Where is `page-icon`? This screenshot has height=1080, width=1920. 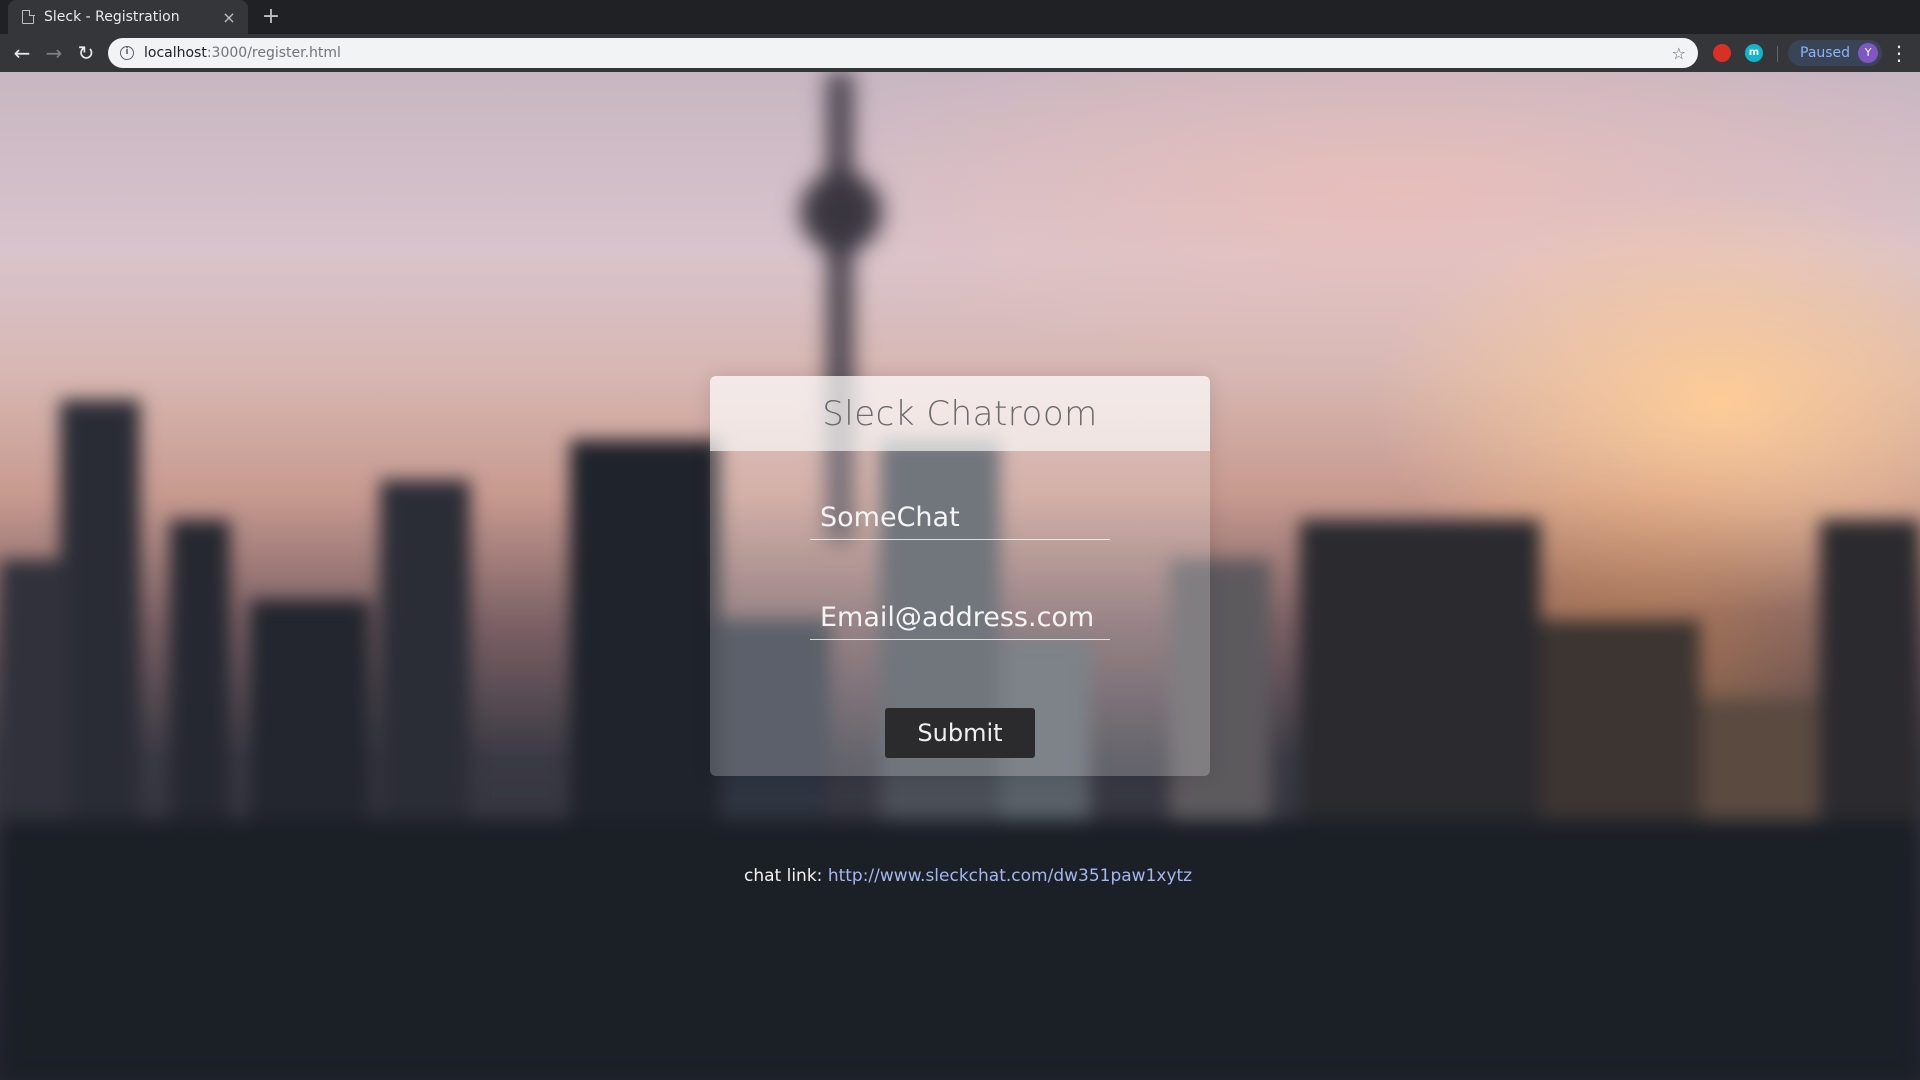
page-icon is located at coordinates (28, 16).